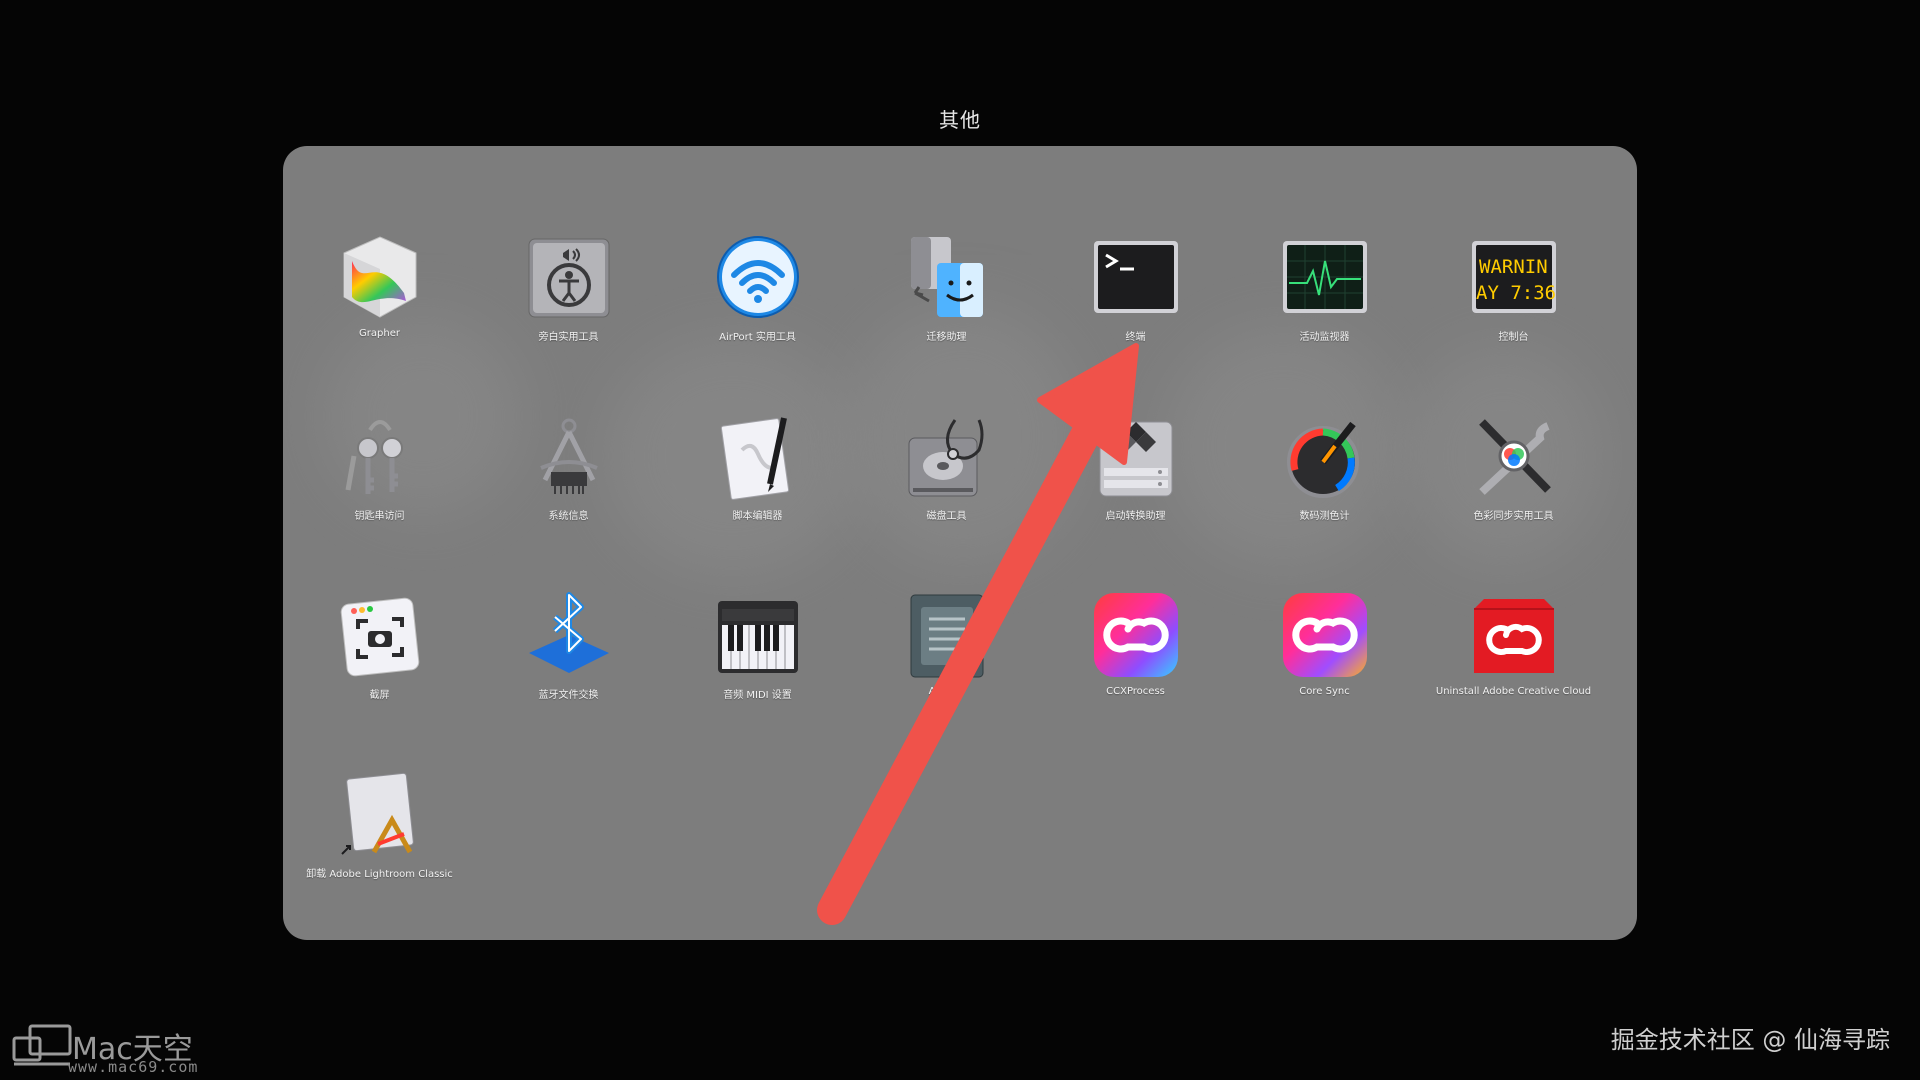  Describe the element at coordinates (978, 634) in the screenshot. I see `annotation-arrow` at that location.